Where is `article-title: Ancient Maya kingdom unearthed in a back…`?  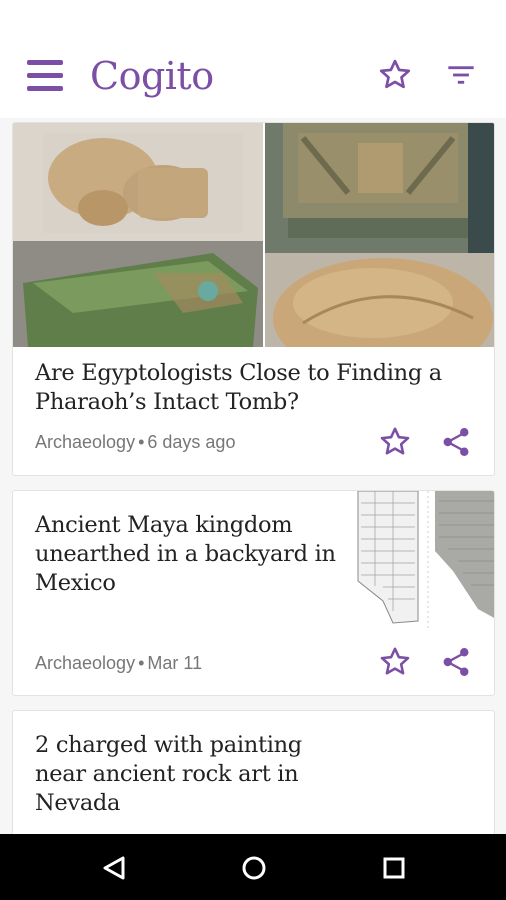 article-title: Ancient Maya kingdom unearthed in a back… is located at coordinates (195, 554).